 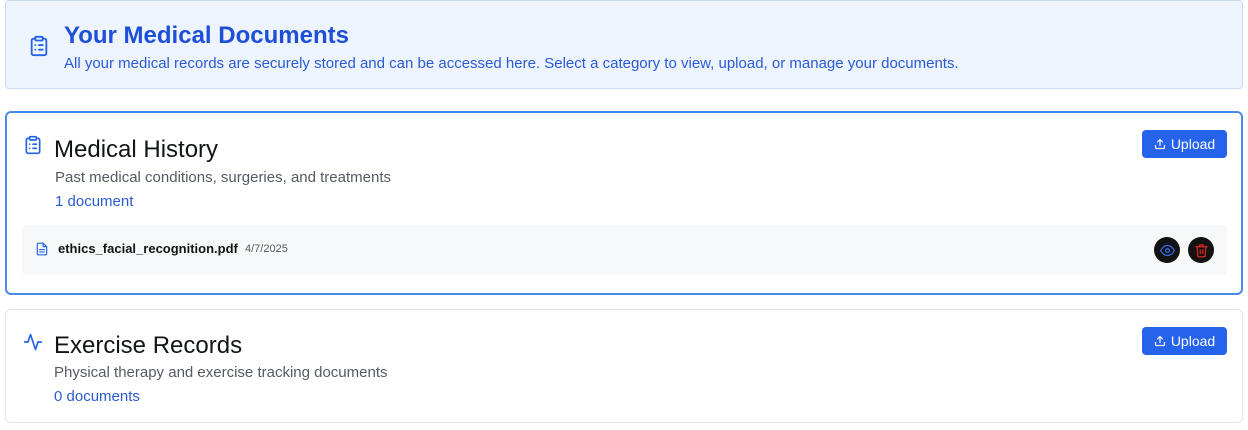 I want to click on document-count: 1 document, so click(x=94, y=201).